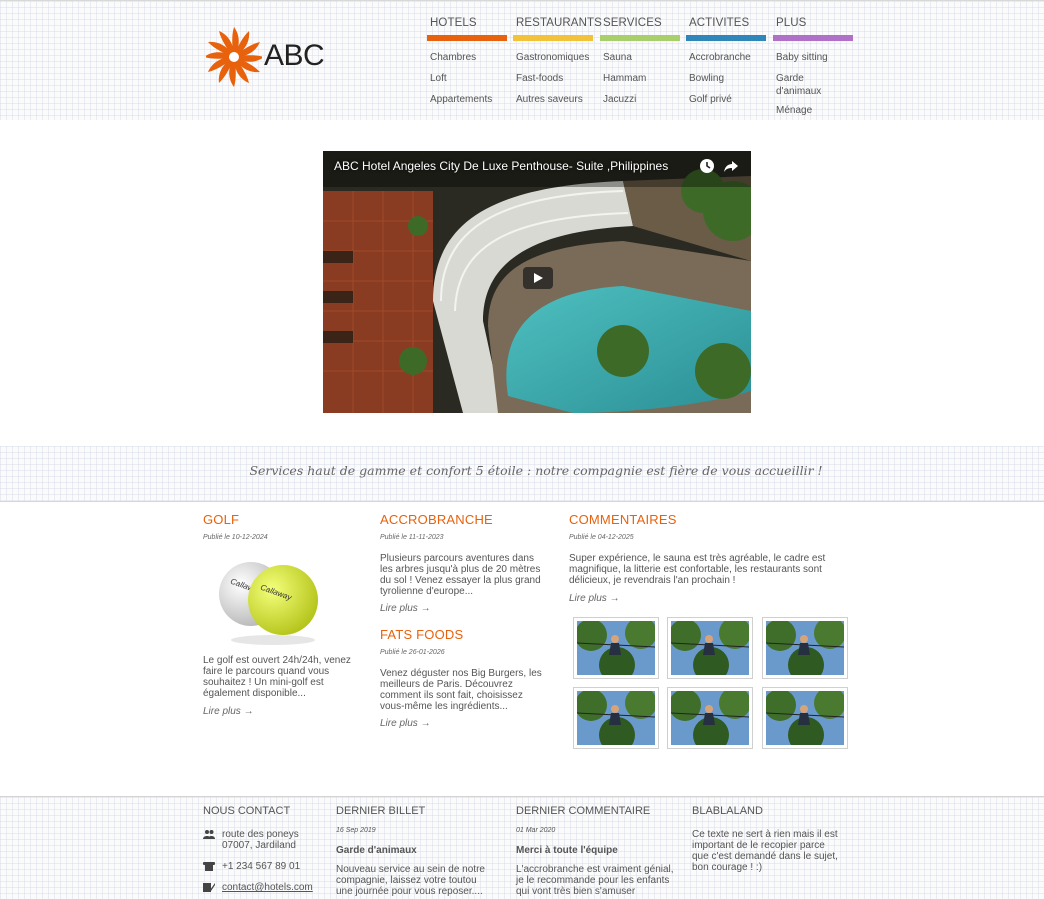 Image resolution: width=1044 pixels, height=899 pixels. I want to click on menu-title-restaurants: RESTAURANTS, so click(557, 25).